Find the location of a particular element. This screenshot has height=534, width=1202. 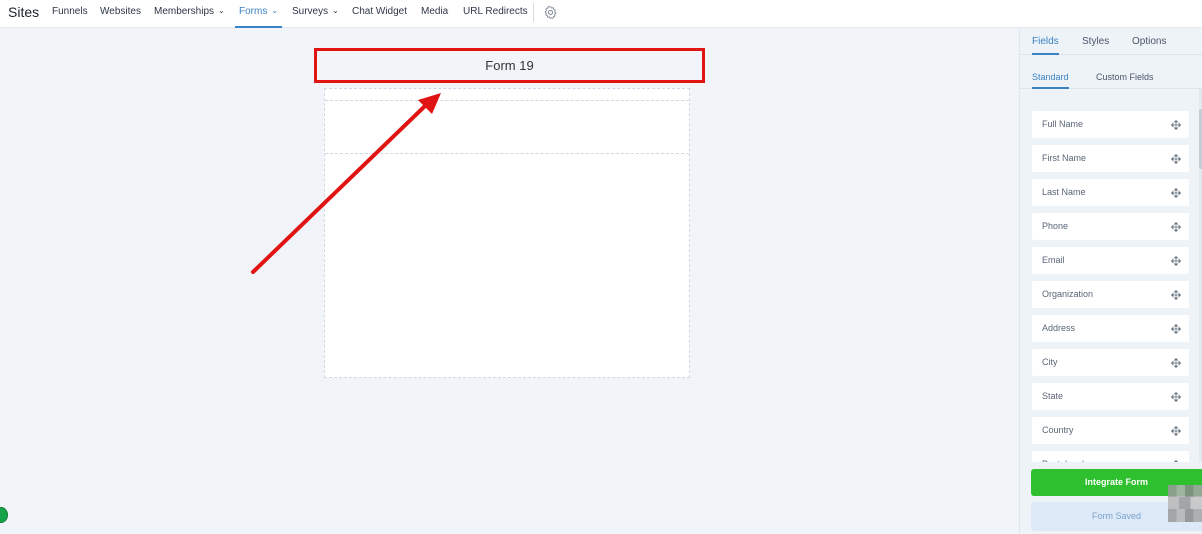

field-item-first-name: First Name is located at coordinates (1110, 158).